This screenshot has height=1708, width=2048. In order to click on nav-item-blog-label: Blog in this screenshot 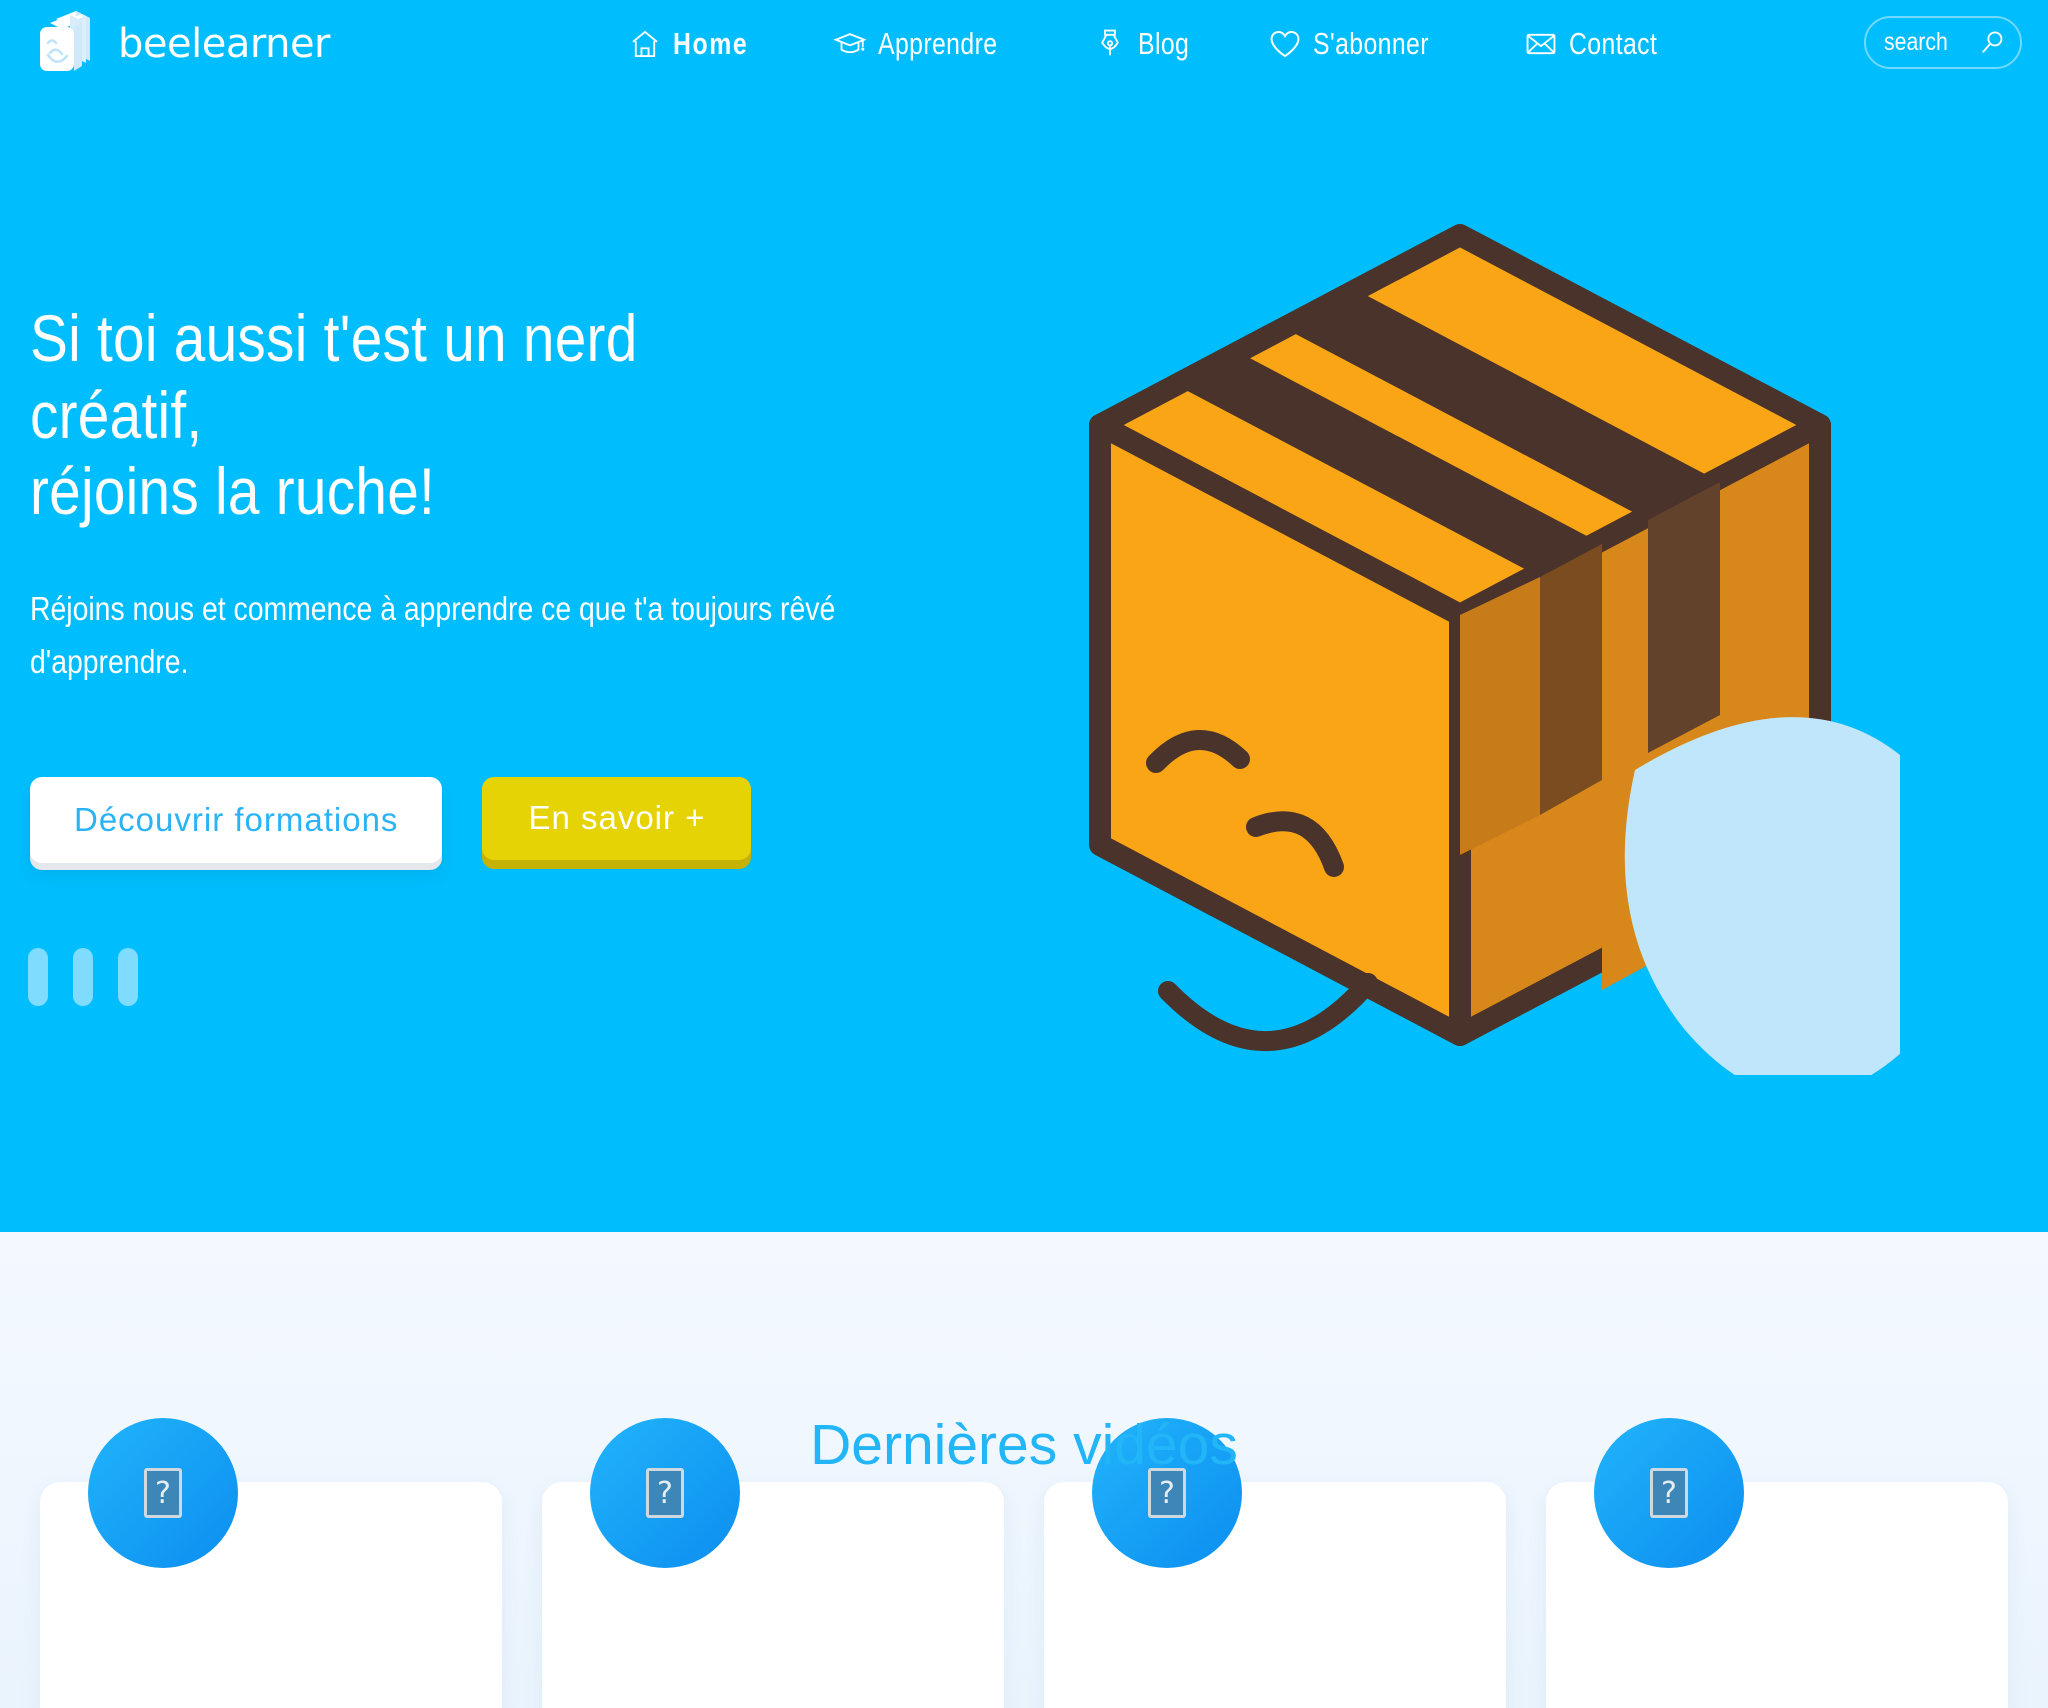, I will do `click(1164, 43)`.